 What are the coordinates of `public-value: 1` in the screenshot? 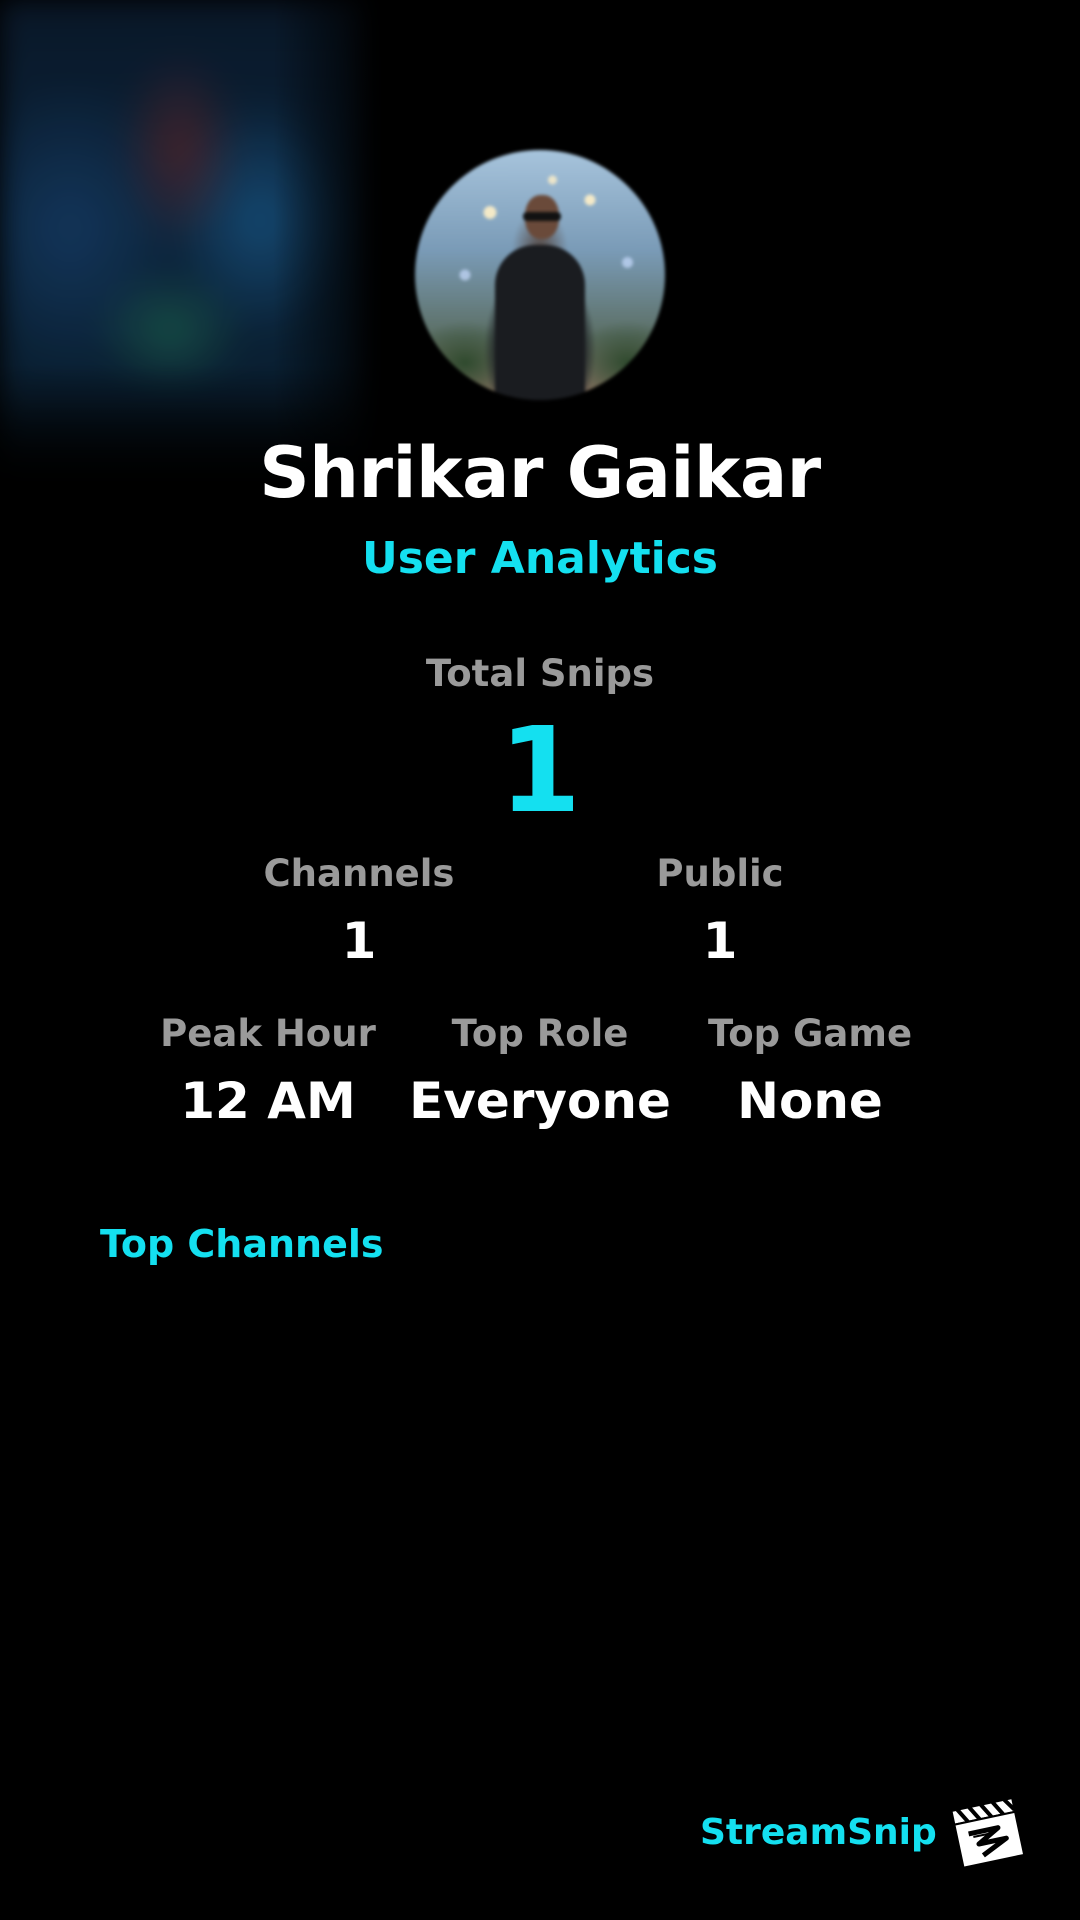 It's located at (720, 941).